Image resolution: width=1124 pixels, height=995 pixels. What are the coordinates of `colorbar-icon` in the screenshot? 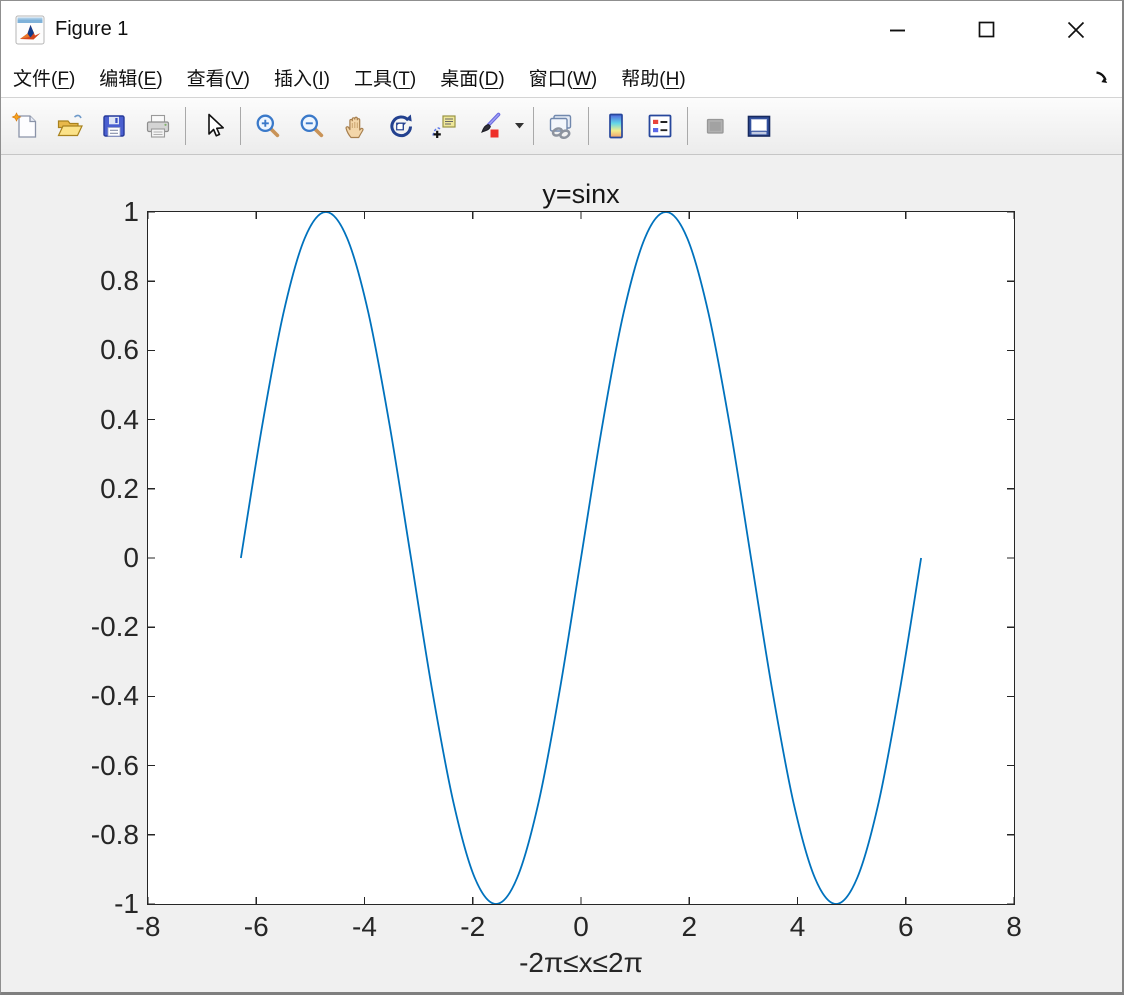 It's located at (616, 126).